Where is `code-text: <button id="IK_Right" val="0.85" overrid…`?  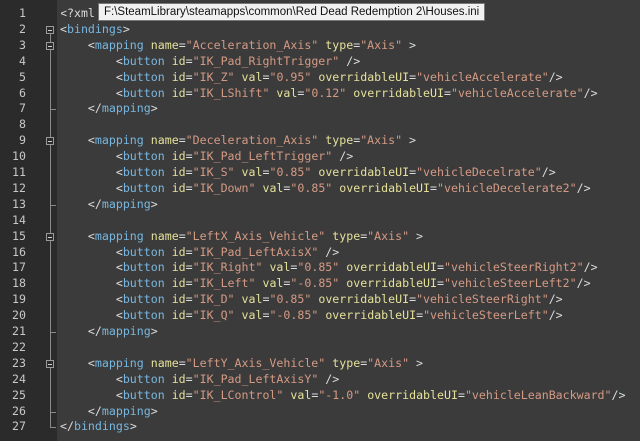
code-text: <button id="IK_Right" val="0.85" overrid… is located at coordinates (329, 268).